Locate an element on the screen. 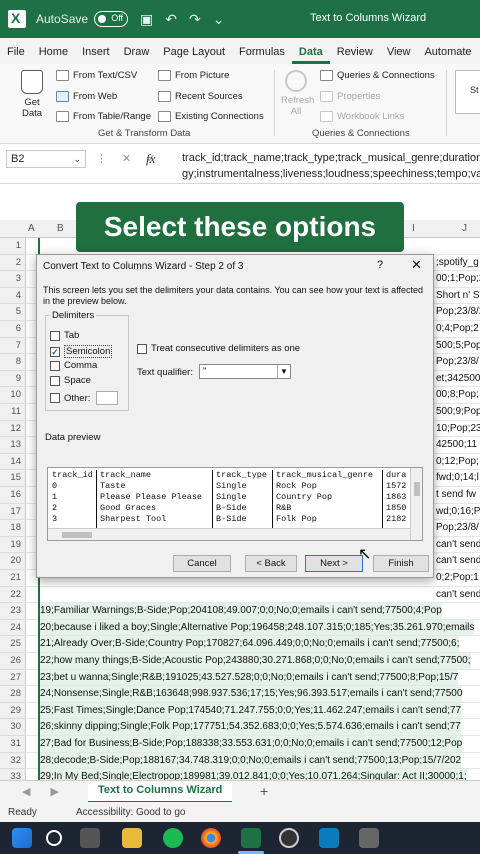 The width and height of the screenshot is (480, 854). recent-sources-button: Recent Sources is located at coordinates (200, 96).